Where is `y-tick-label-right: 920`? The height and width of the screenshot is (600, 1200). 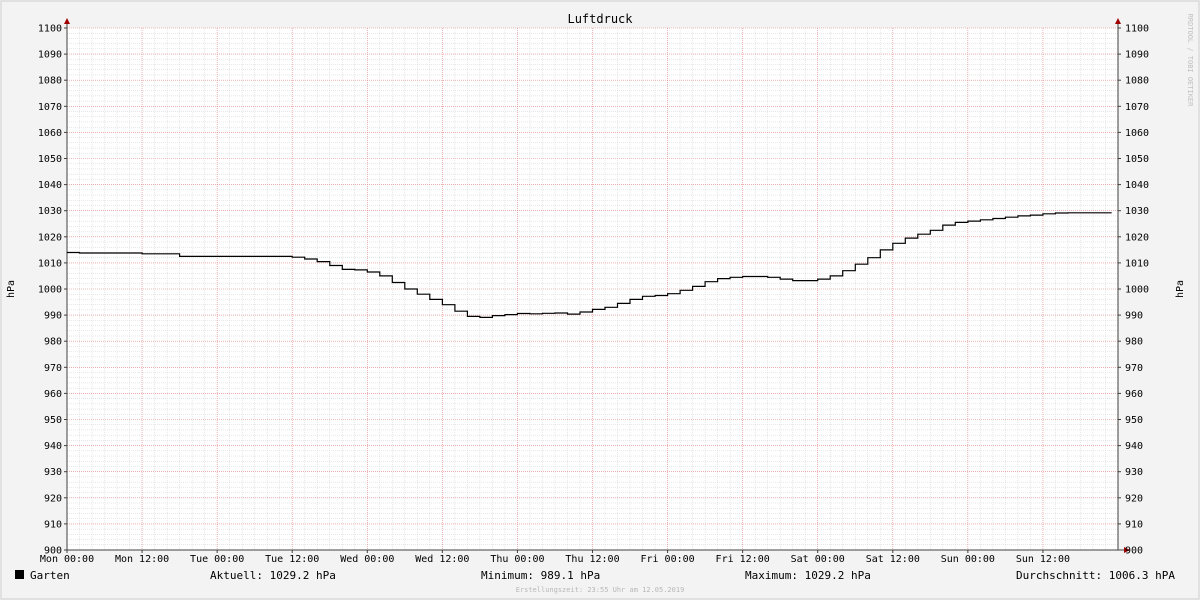
y-tick-label-right: 920 is located at coordinates (1134, 498).